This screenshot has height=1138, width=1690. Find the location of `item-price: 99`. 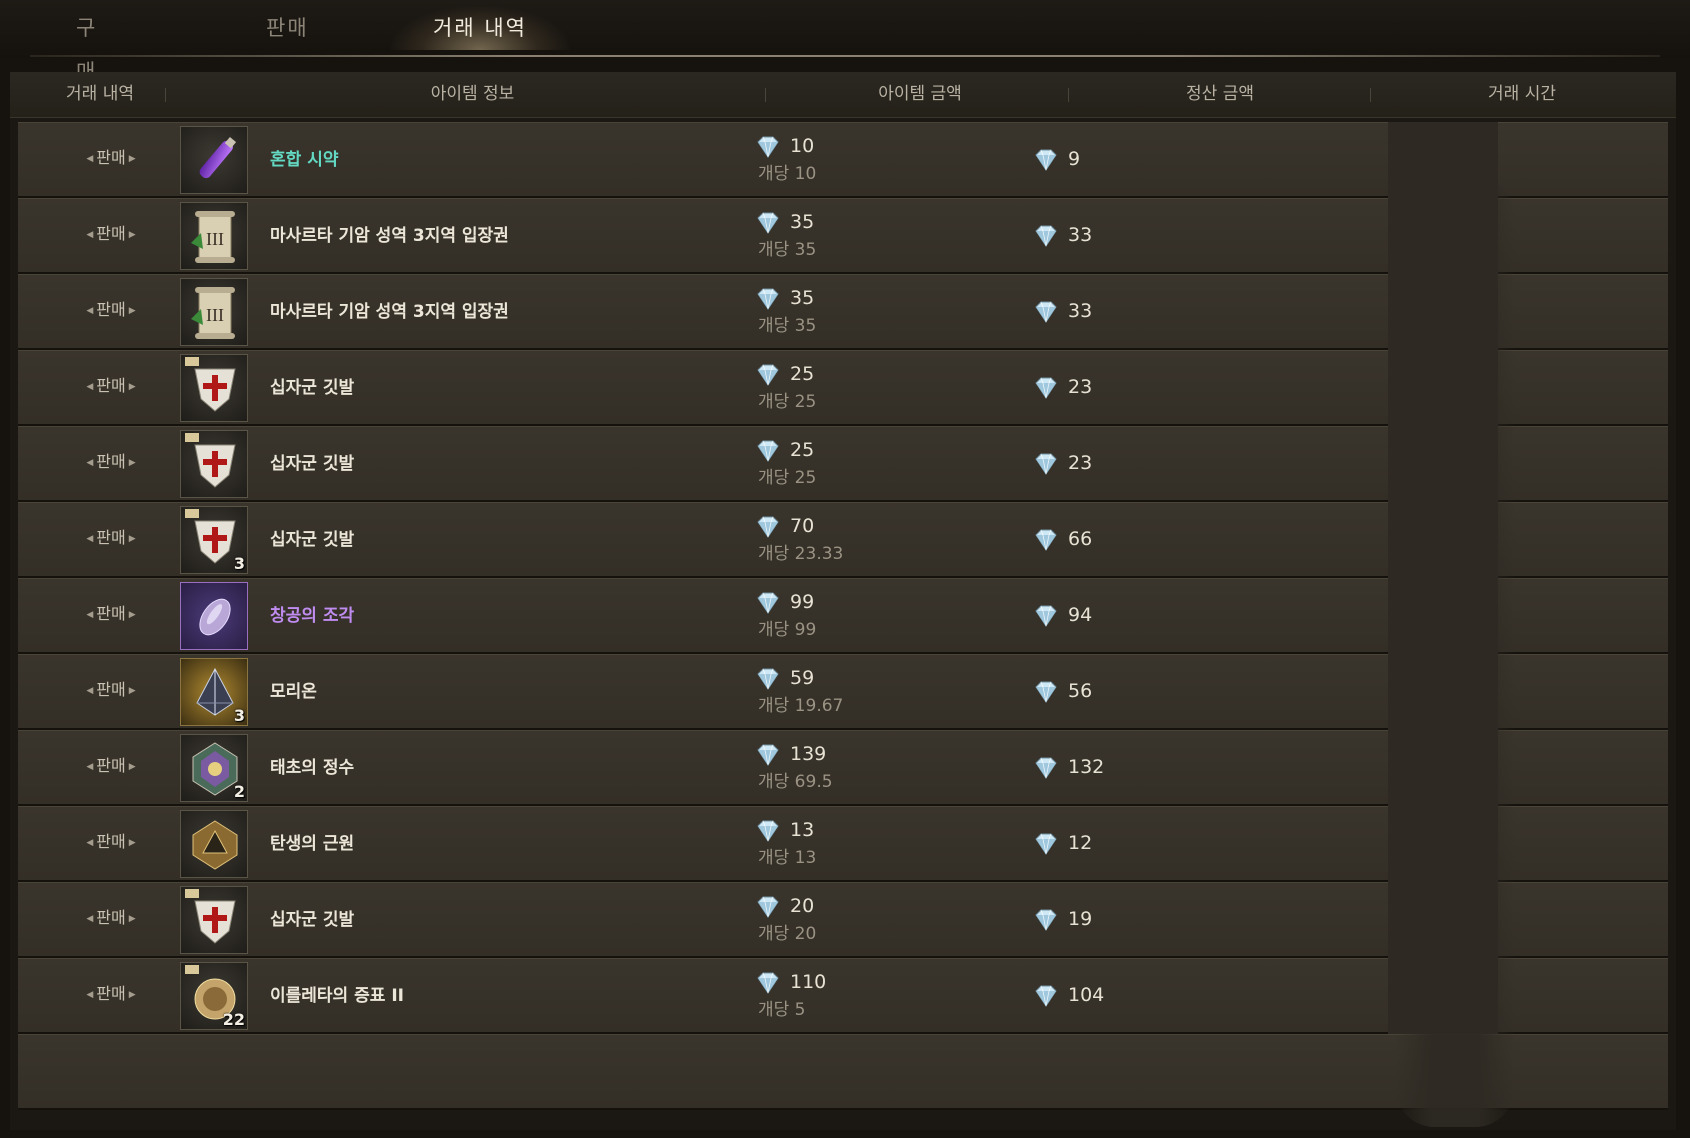

item-price: 99 is located at coordinates (784, 602).